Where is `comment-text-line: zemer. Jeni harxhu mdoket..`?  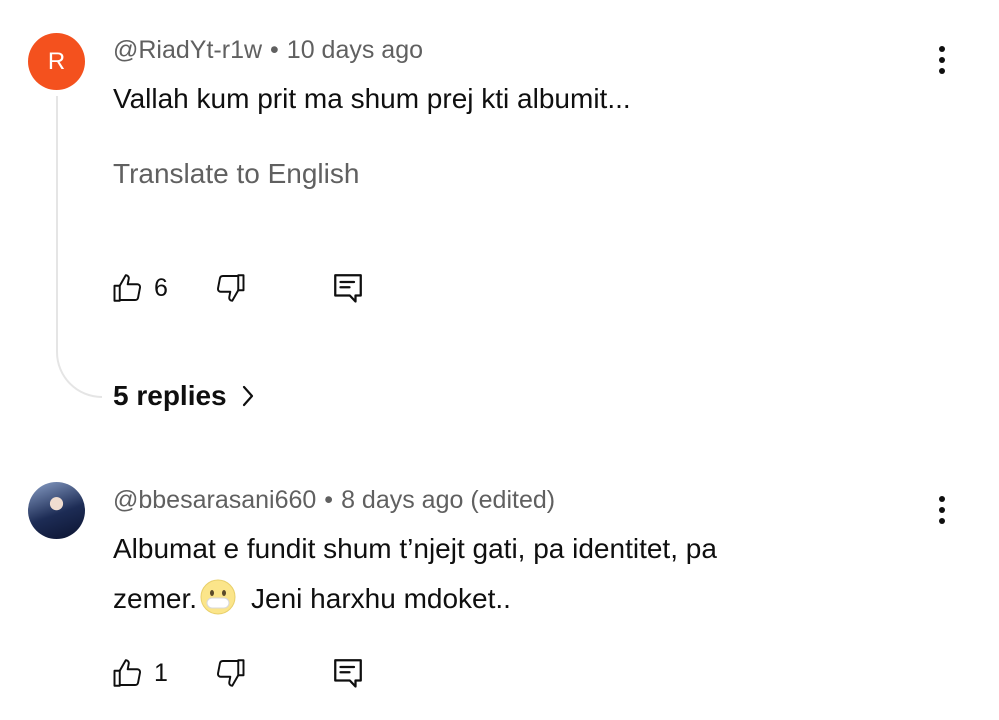 comment-text-line: zemer. Jeni harxhu mdoket.. is located at coordinates (513, 599).